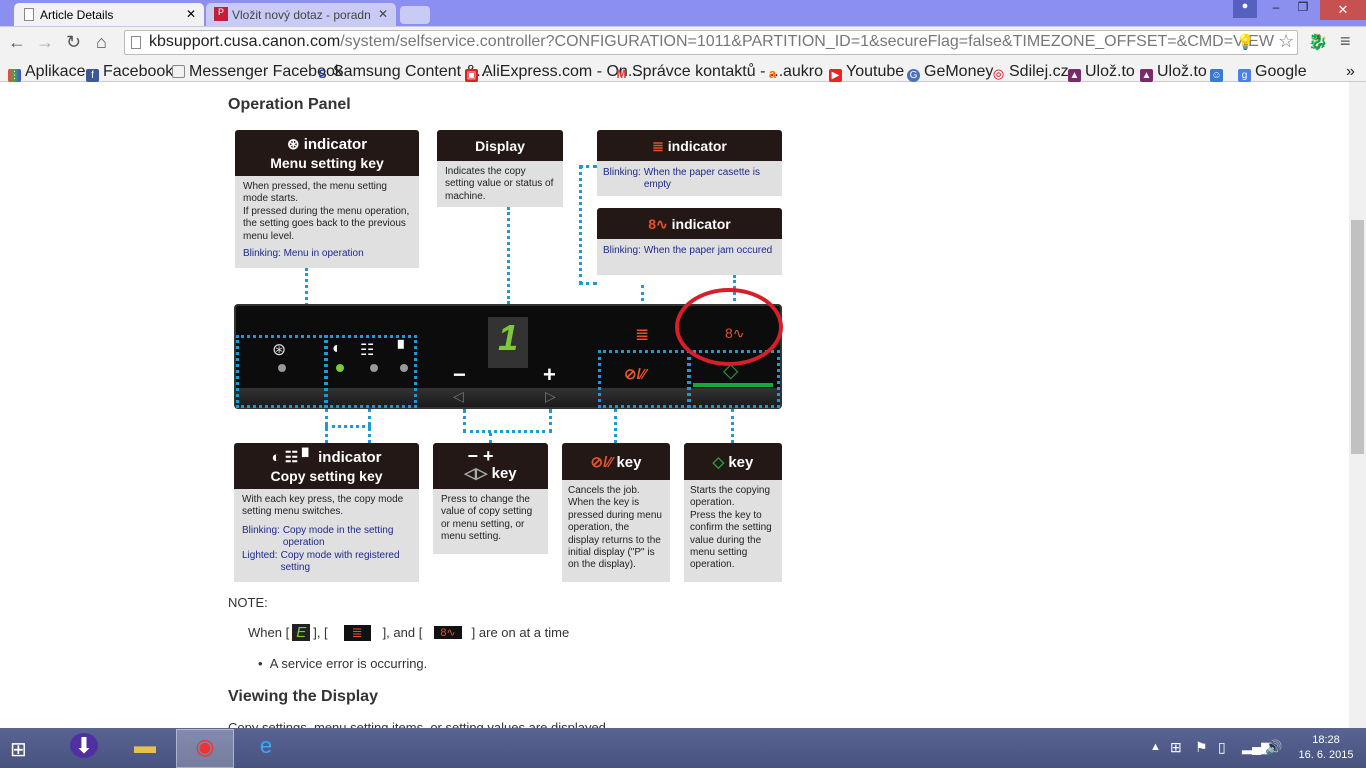 The width and height of the screenshot is (1366, 768). Describe the element at coordinates (683, 13) in the screenshot. I see `tab-bar` at that location.